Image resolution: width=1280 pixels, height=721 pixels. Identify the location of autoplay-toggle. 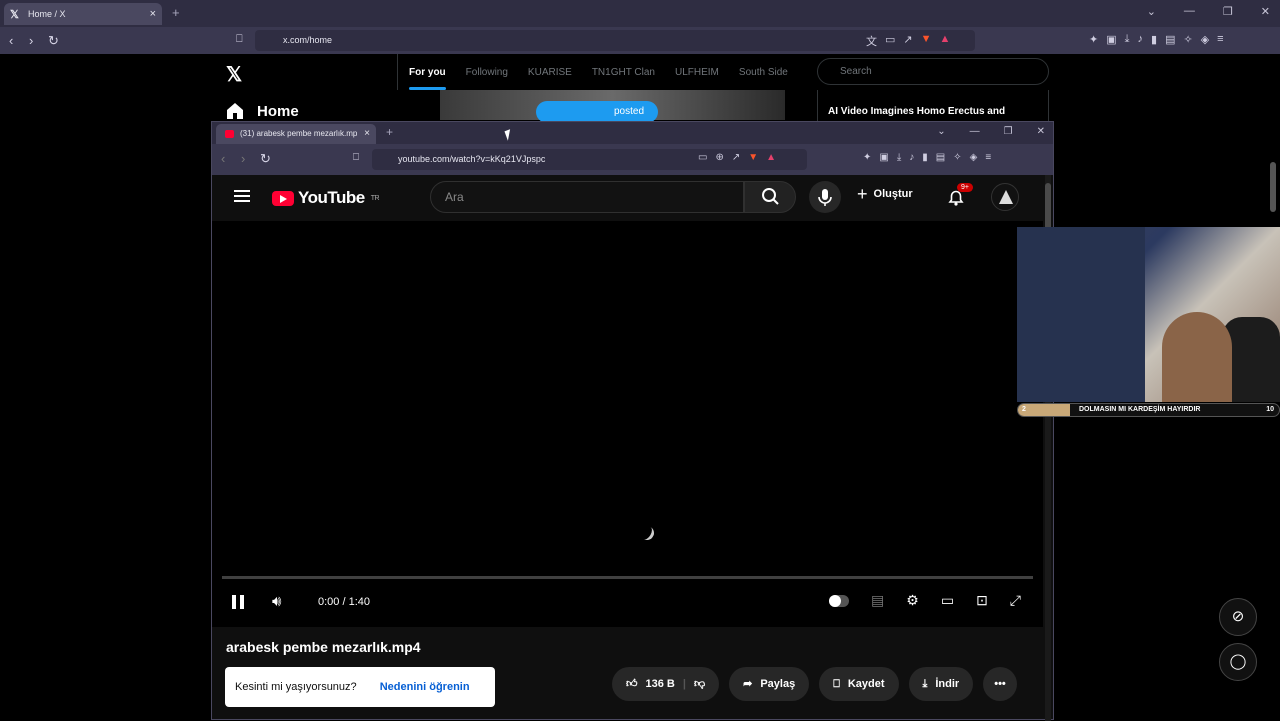
(839, 601).